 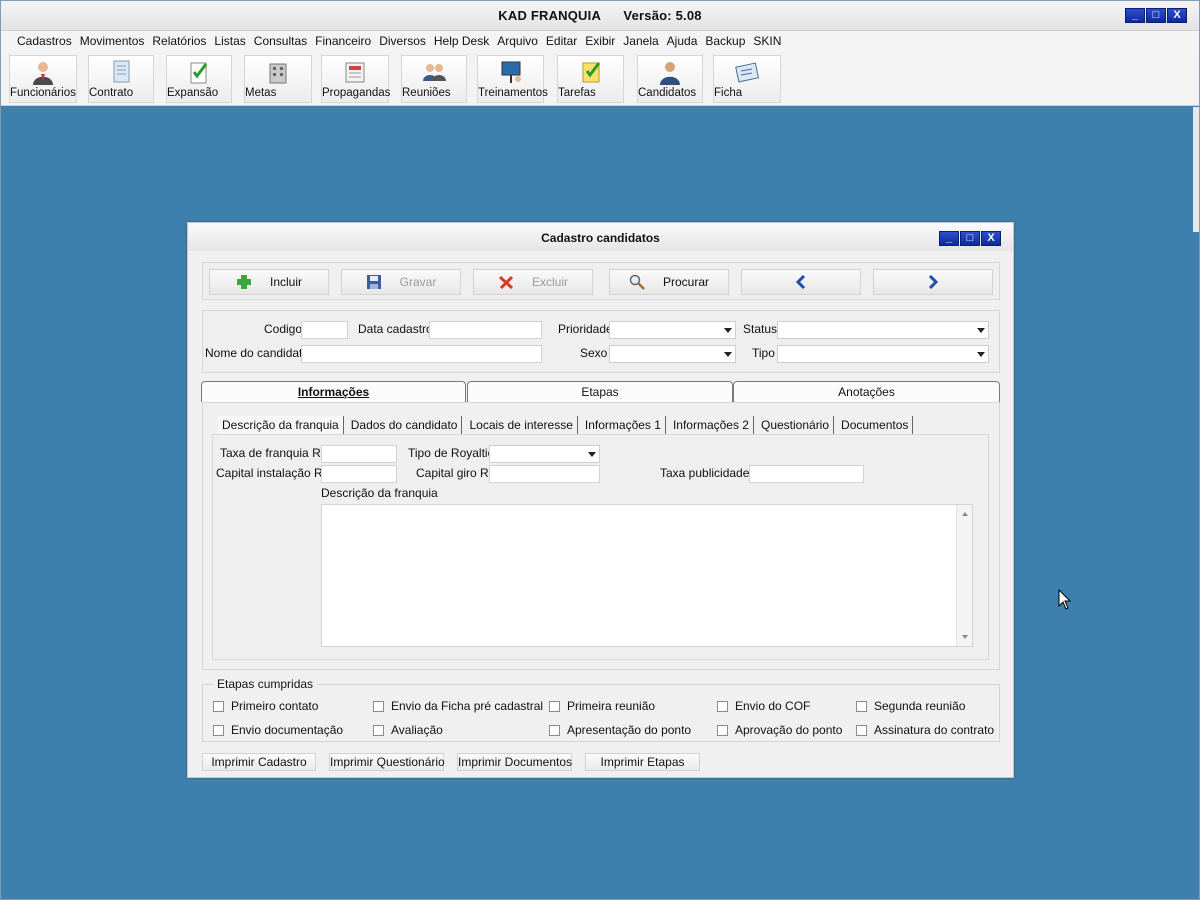 What do you see at coordinates (1135, 15) in the screenshot?
I see `minimize-button: _` at bounding box center [1135, 15].